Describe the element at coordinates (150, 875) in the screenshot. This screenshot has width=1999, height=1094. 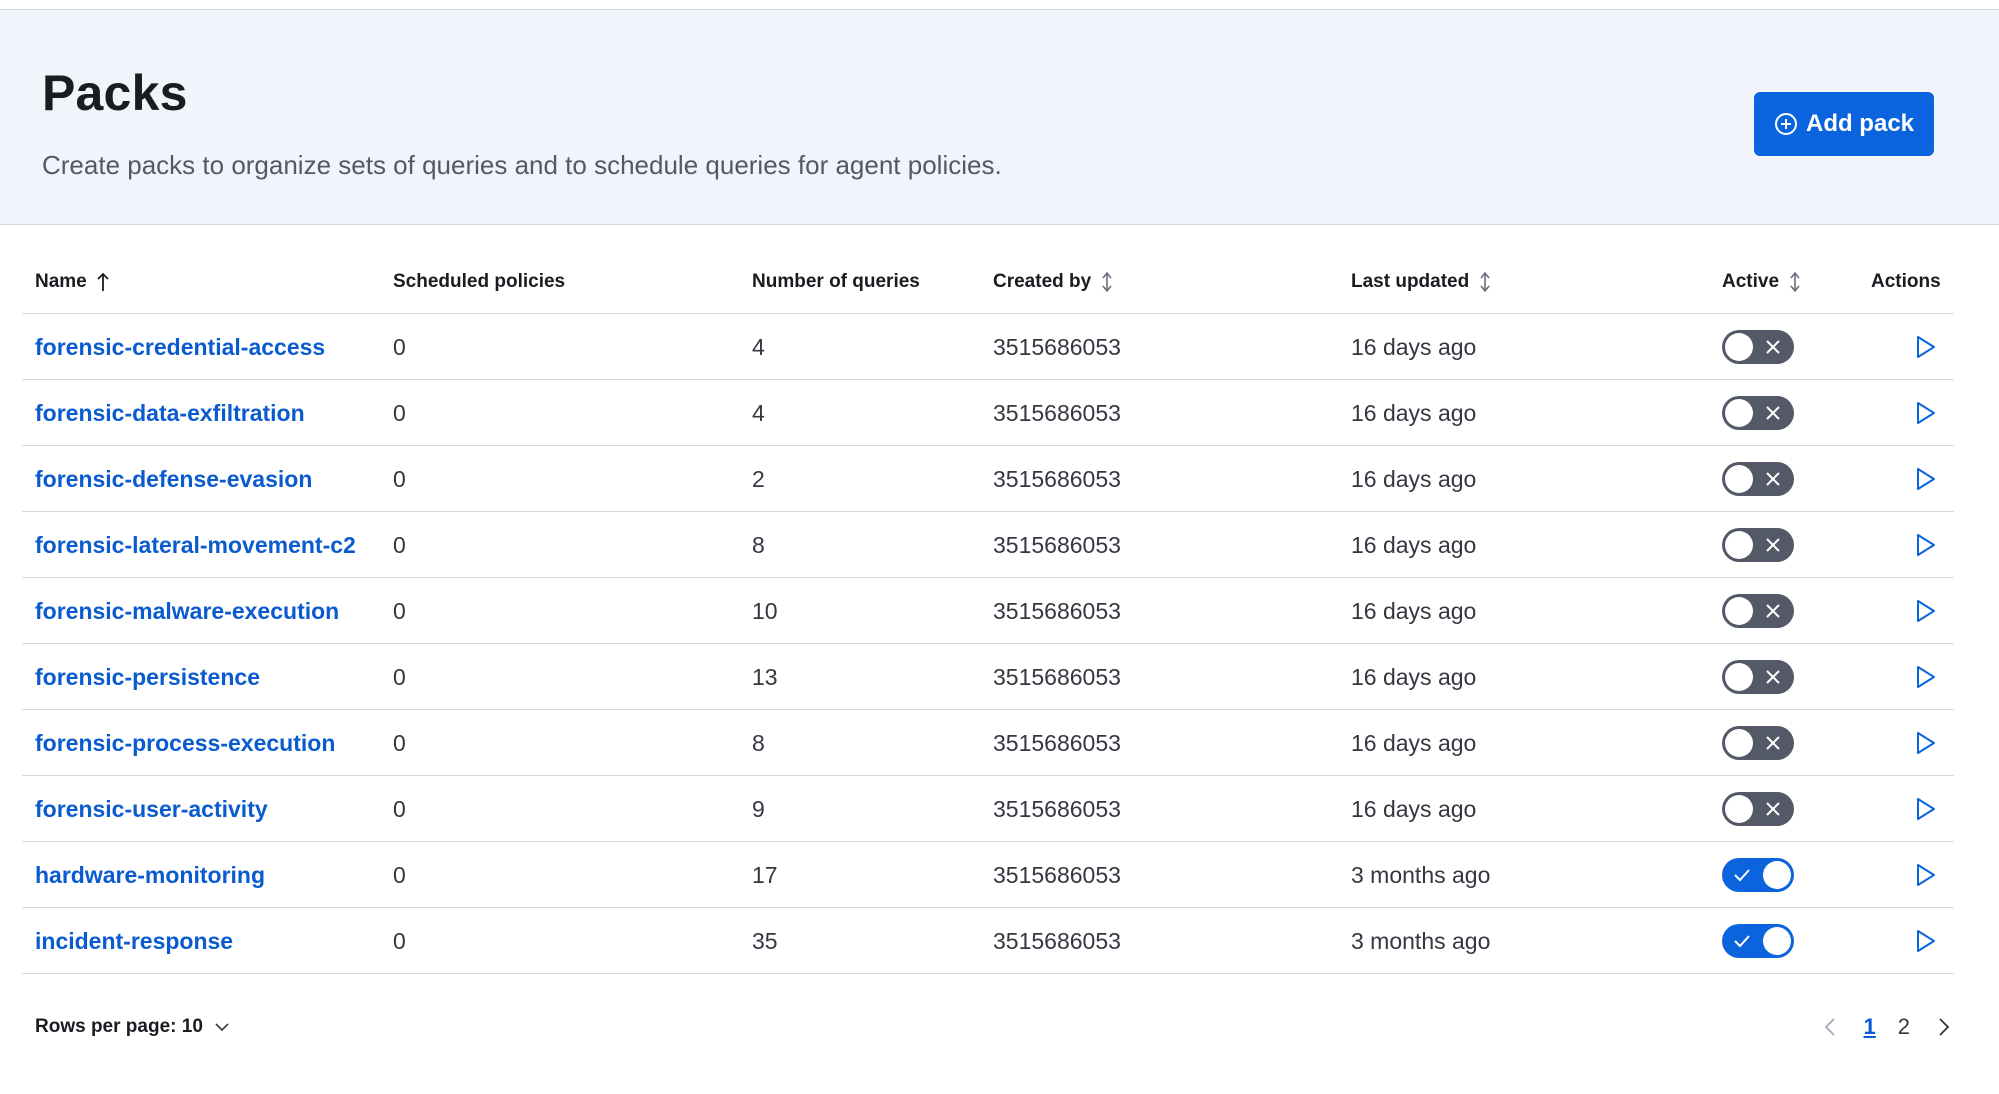
I see `pack-name-link: hardware-monitoring` at that location.